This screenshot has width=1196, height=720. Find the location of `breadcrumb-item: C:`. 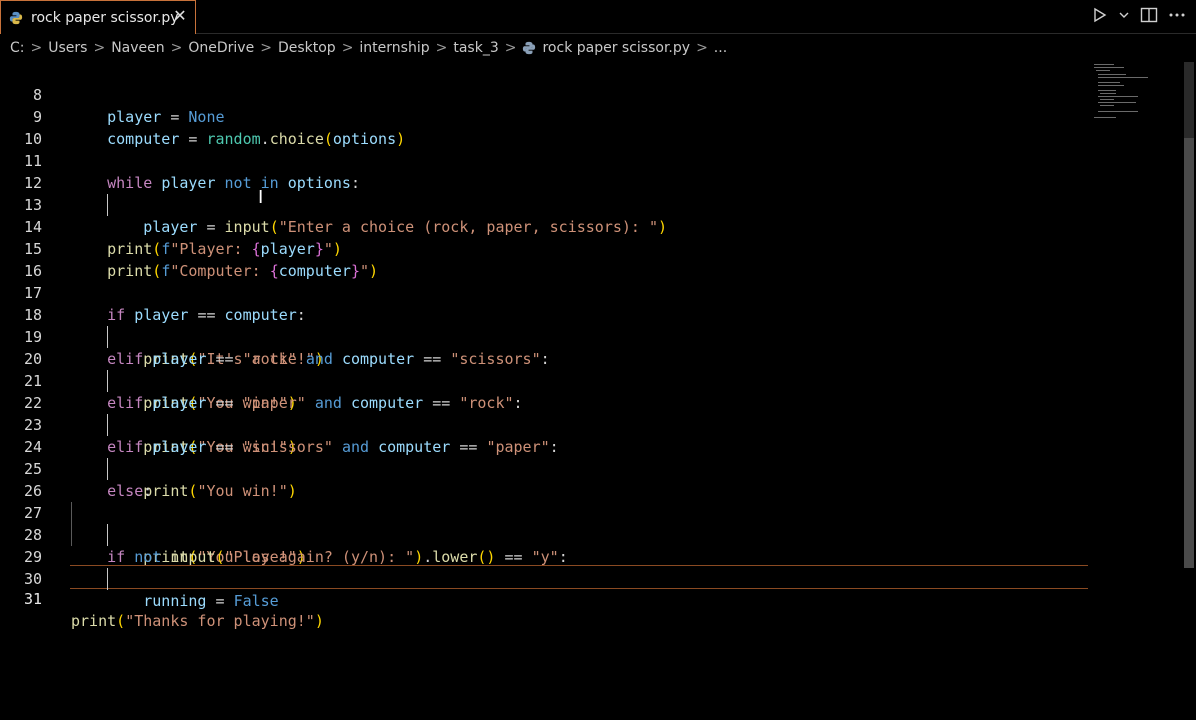

breadcrumb-item: C: is located at coordinates (17, 48).